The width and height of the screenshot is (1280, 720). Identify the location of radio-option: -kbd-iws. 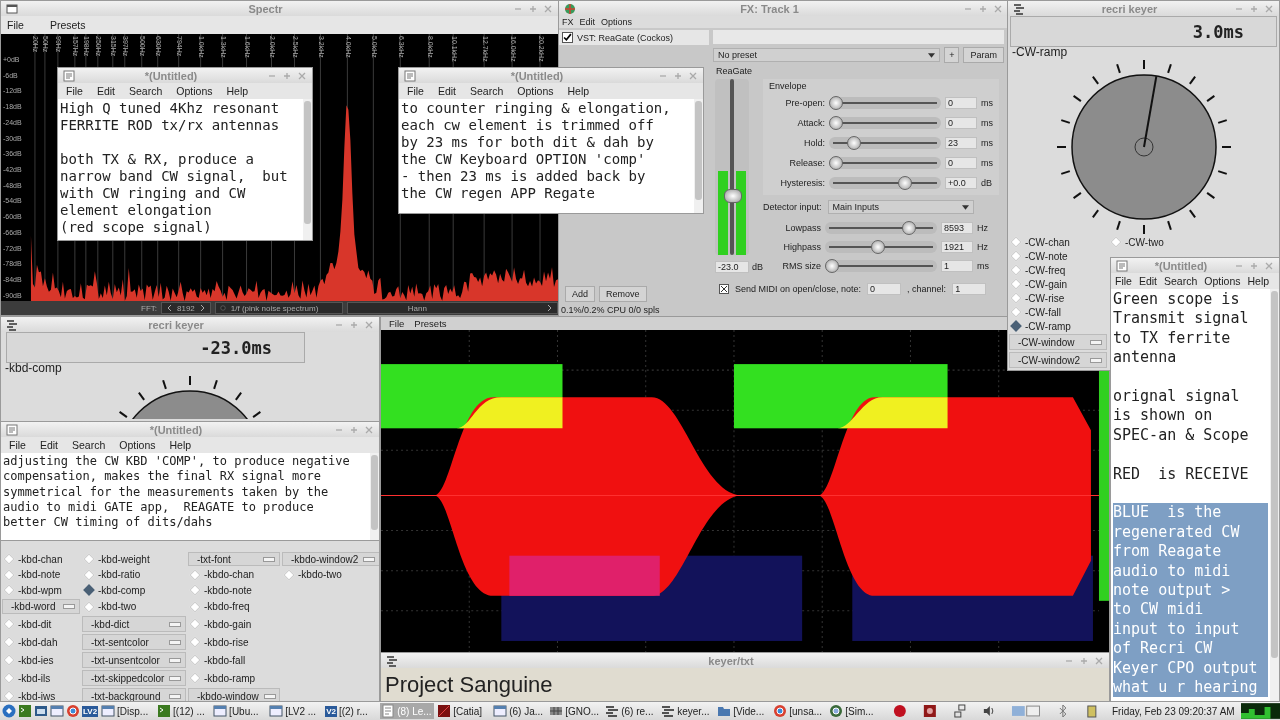
(41, 694).